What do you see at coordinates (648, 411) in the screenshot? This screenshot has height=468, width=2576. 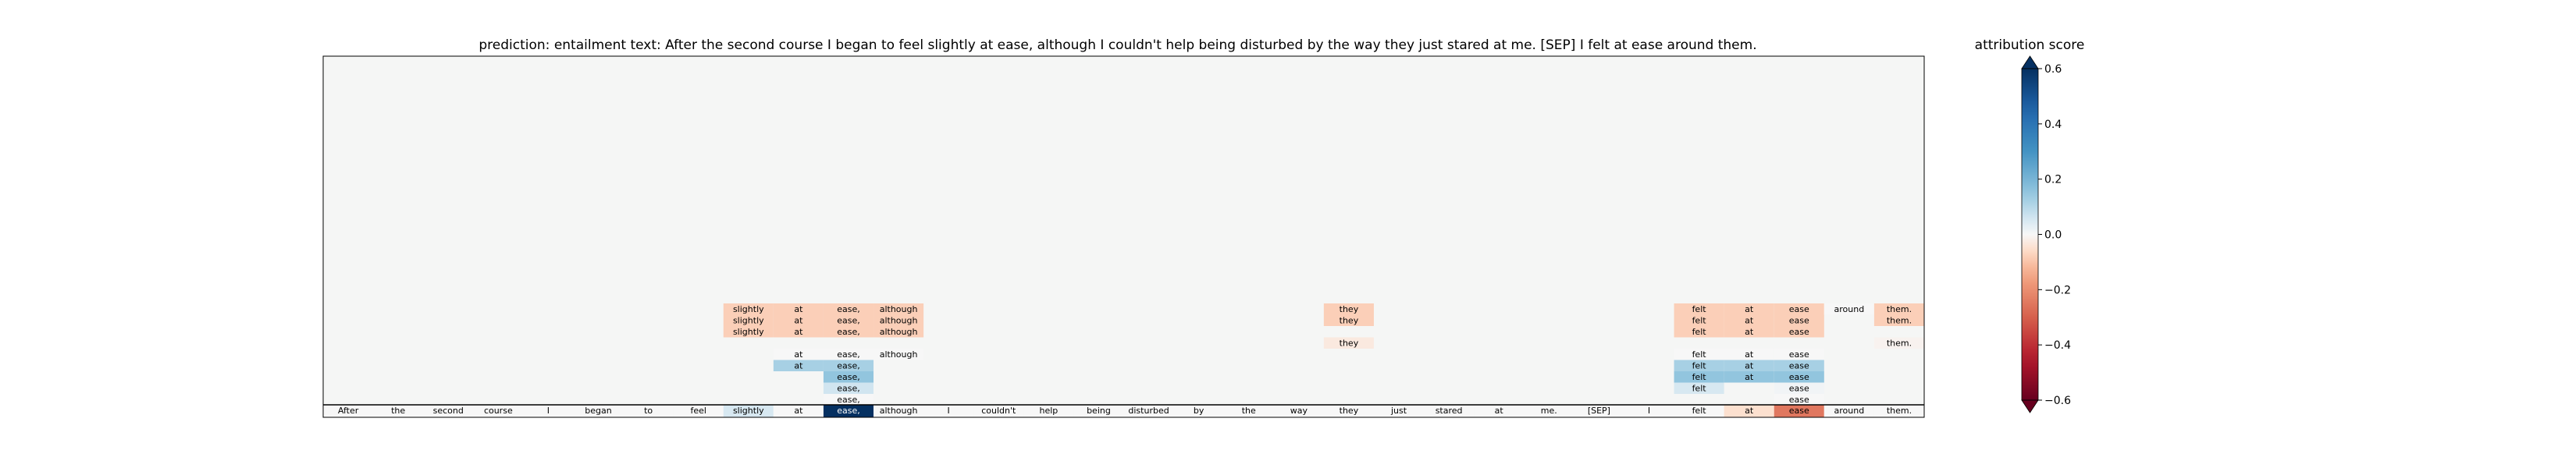 I see `bottom-token-label: to` at bounding box center [648, 411].